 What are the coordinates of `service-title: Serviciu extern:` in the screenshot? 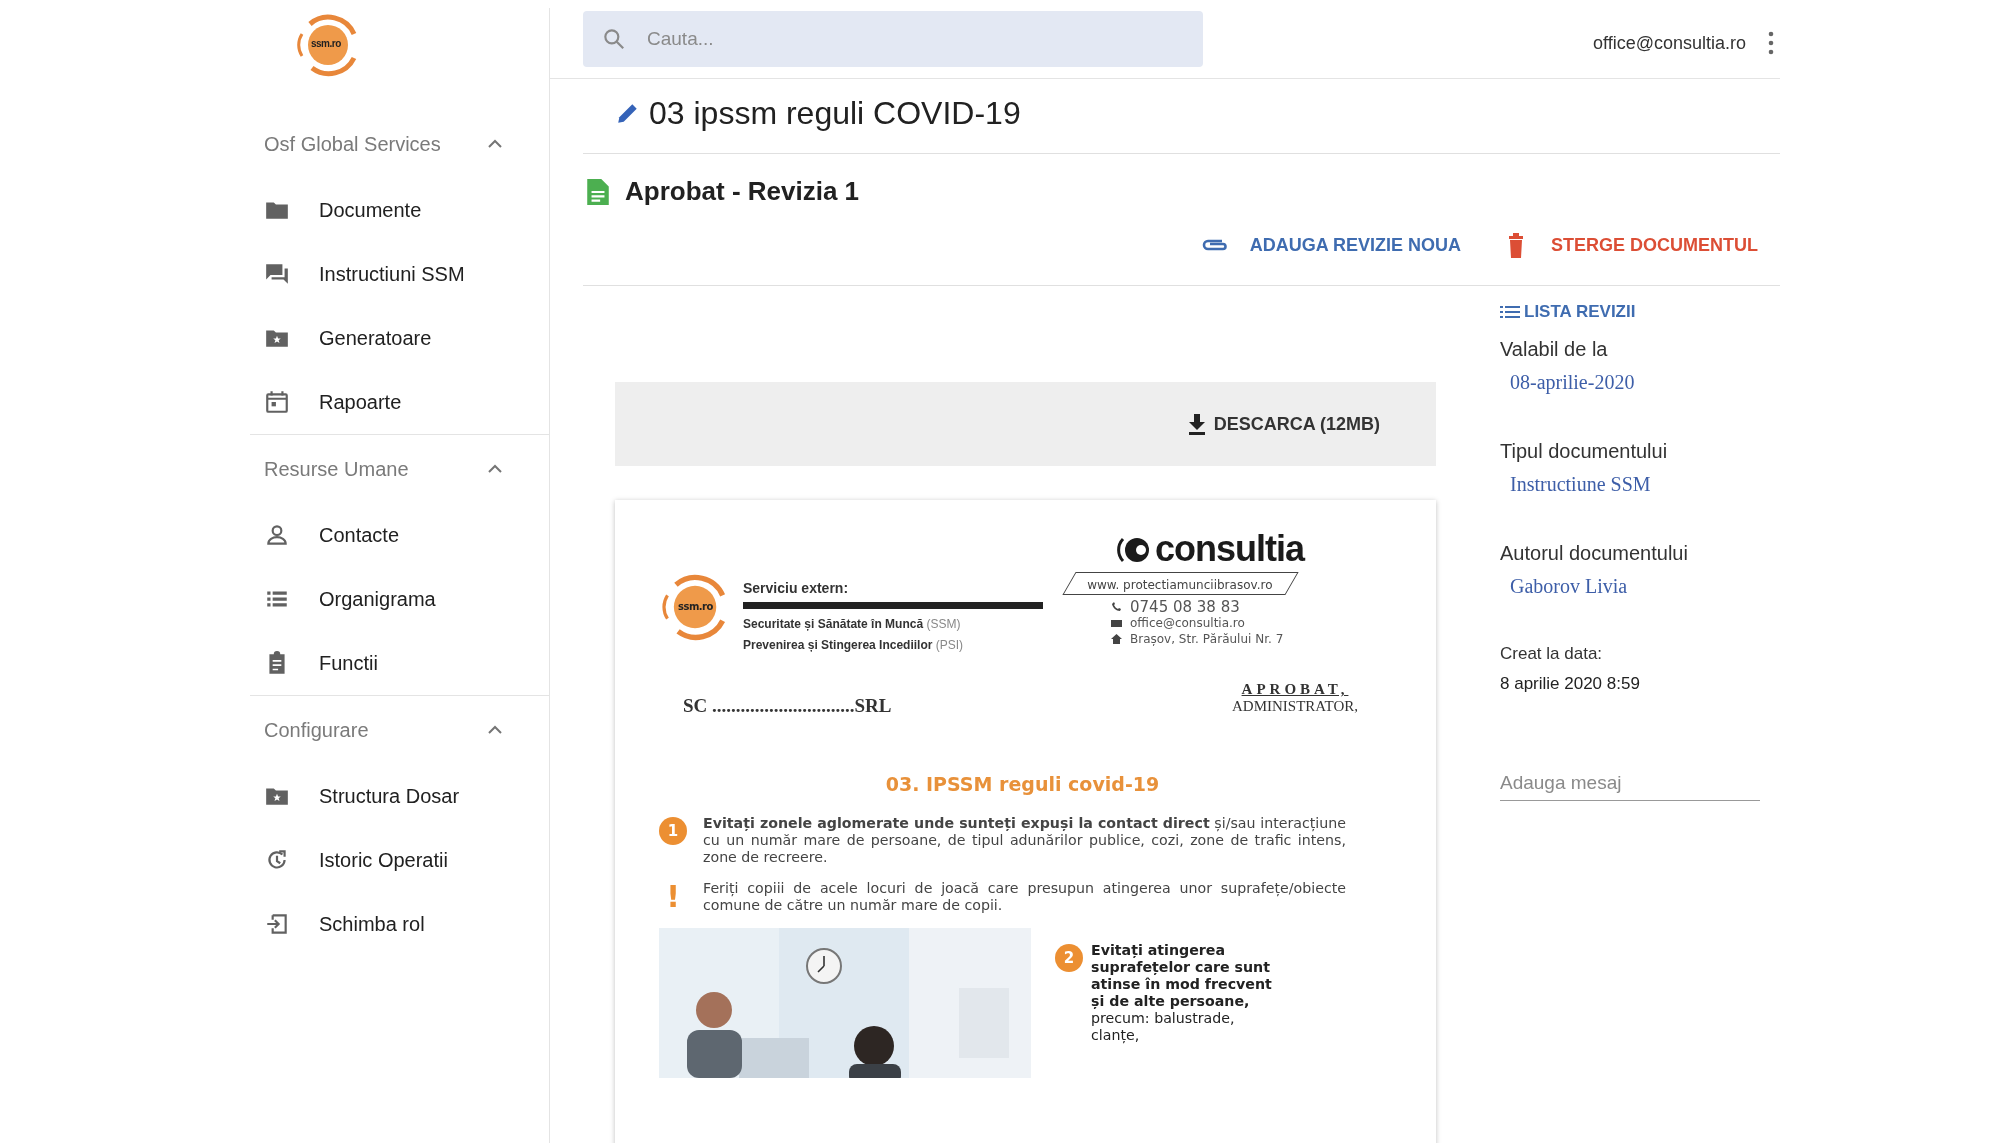 It's located at (796, 588).